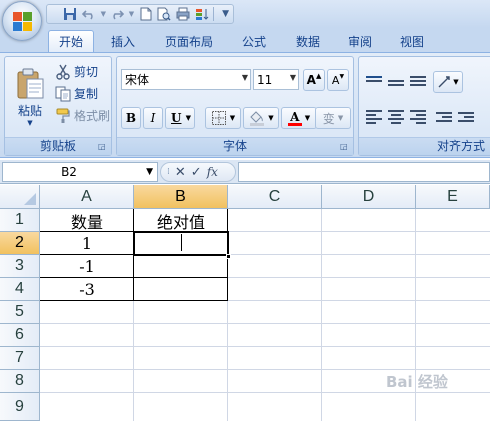 This screenshot has height=421, width=490. Describe the element at coordinates (314, 80) in the screenshot. I see `grow-font-button: A ▲` at that location.